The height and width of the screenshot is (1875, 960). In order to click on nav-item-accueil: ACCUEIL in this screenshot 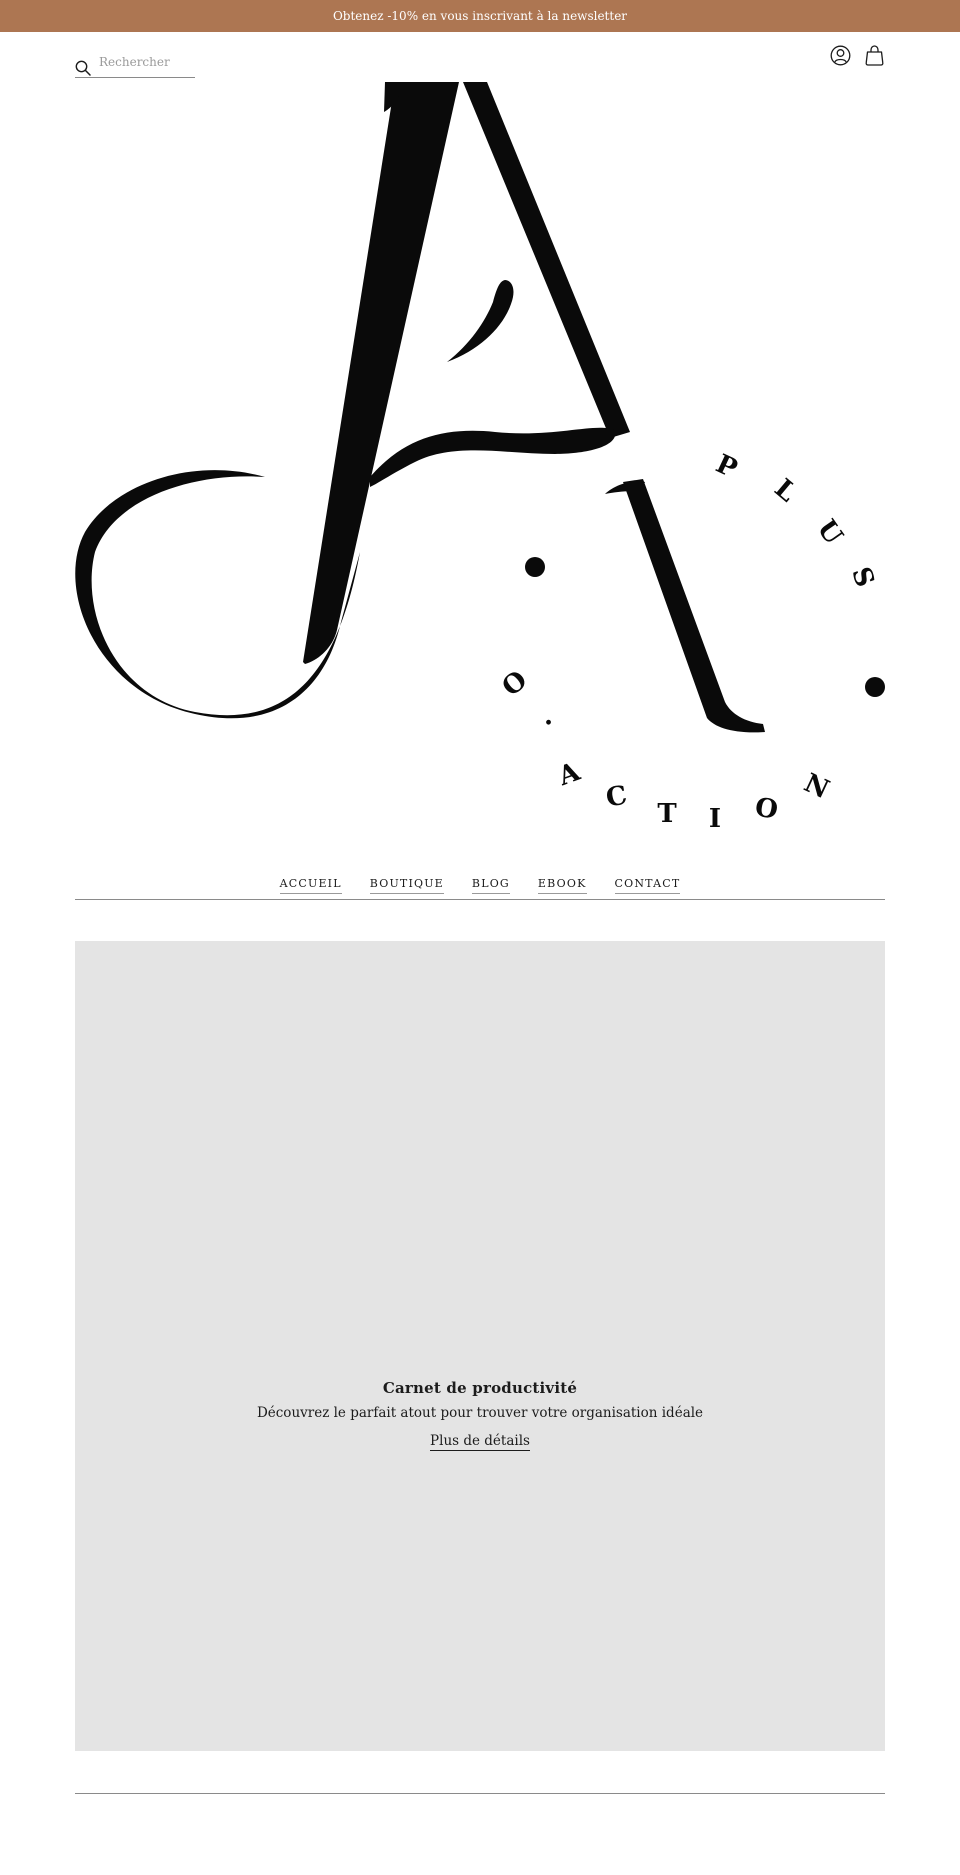, I will do `click(310, 881)`.